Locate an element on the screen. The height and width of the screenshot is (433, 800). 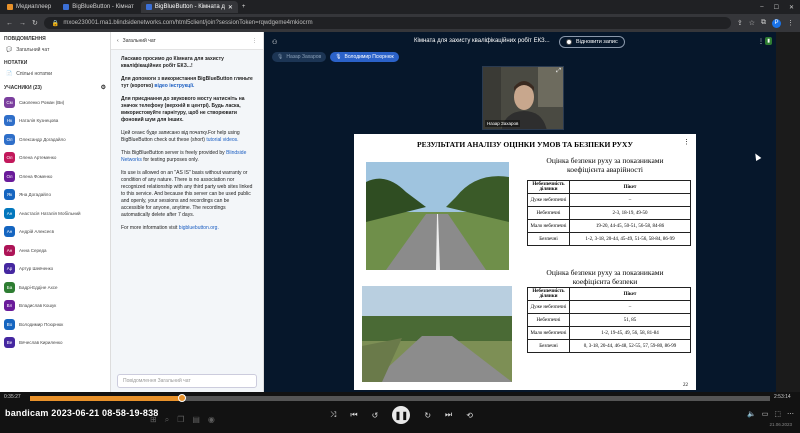
participant-row: См Смоленко Роман (Ви) is located at coordinates (55, 102).